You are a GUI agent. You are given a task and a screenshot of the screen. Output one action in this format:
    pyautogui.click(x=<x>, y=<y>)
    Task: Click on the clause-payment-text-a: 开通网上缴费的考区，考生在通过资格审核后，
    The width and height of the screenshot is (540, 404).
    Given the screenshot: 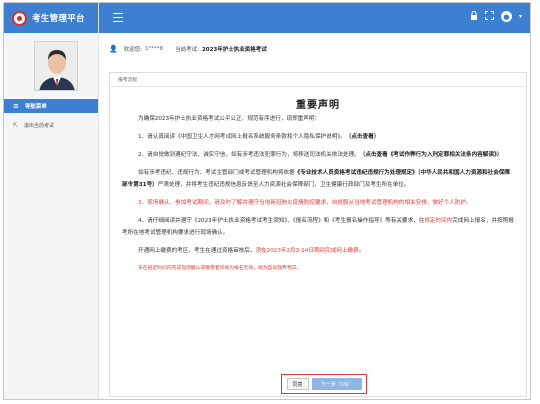 What is the action you would take?
    pyautogui.click(x=197, y=251)
    